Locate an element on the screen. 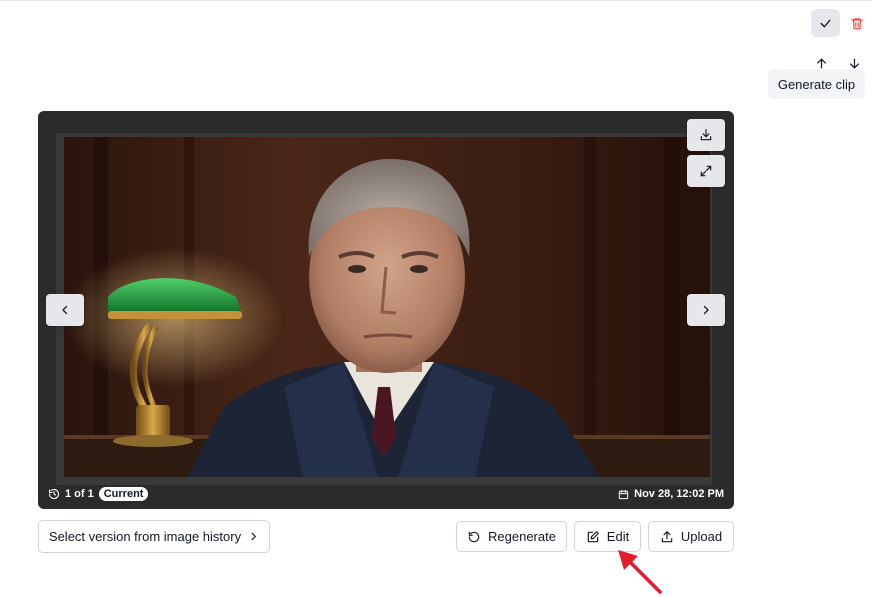 The image size is (872, 597). version-counter: 1 of 1 is located at coordinates (79, 494).